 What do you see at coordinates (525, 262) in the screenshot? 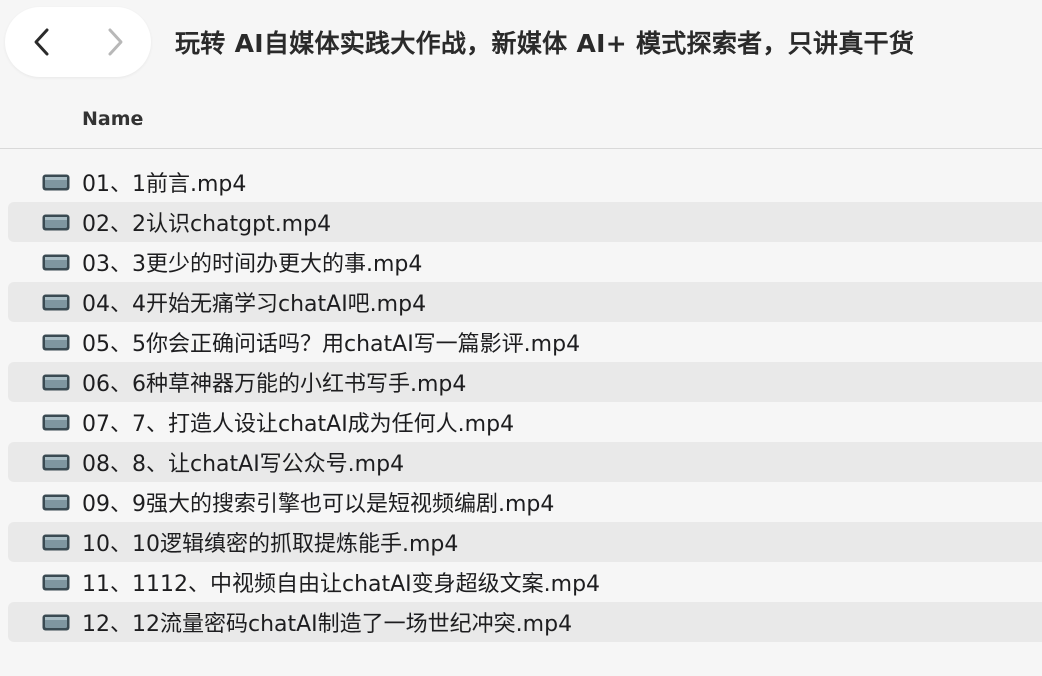
I see `file-row: 03、3更少的时间办更大的事.mp4` at bounding box center [525, 262].